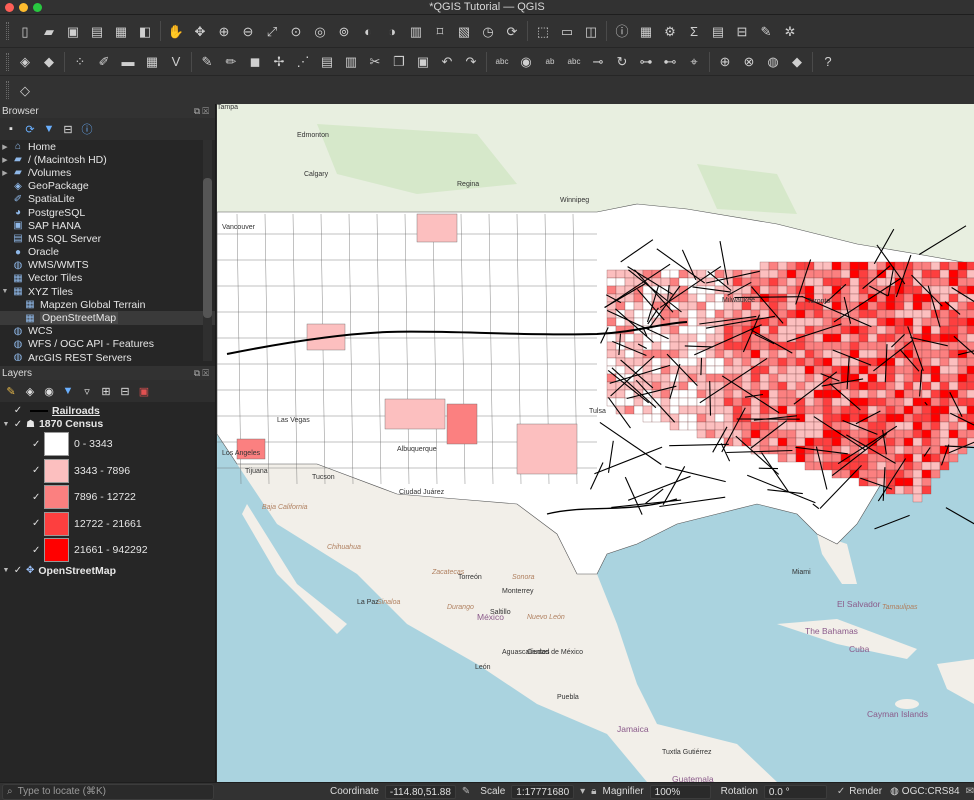  Describe the element at coordinates (464, 31) in the screenshot. I see `show-bookmarks-icon: ▧` at that location.